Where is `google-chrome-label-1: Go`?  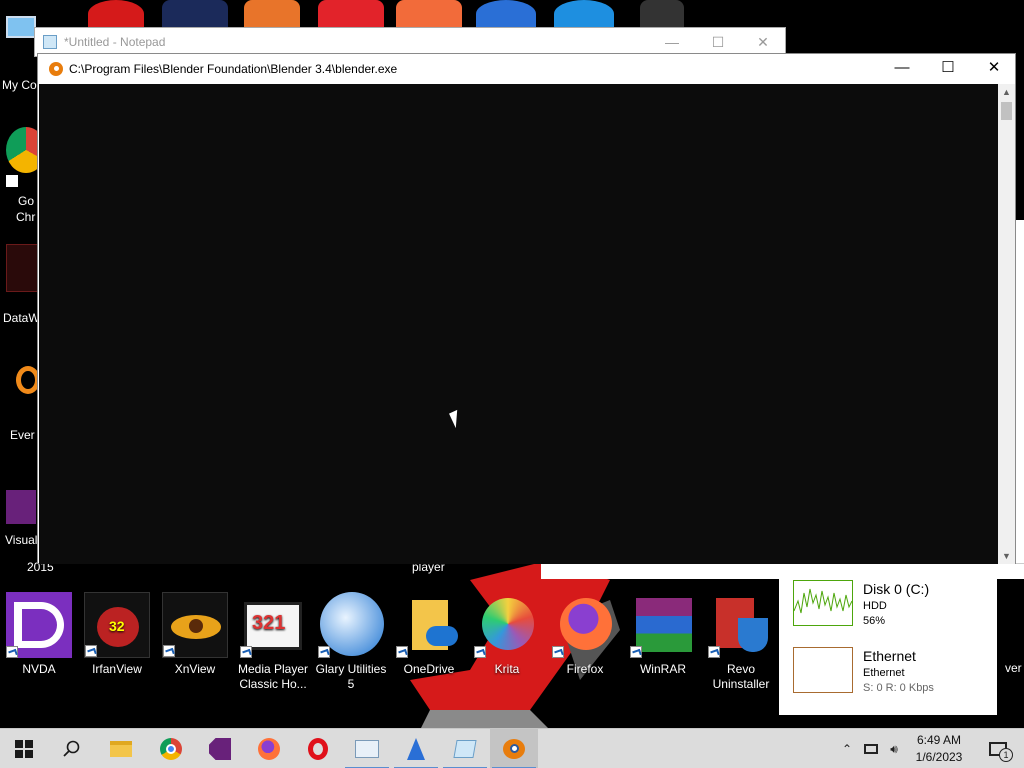 google-chrome-label-1: Go is located at coordinates (26, 201).